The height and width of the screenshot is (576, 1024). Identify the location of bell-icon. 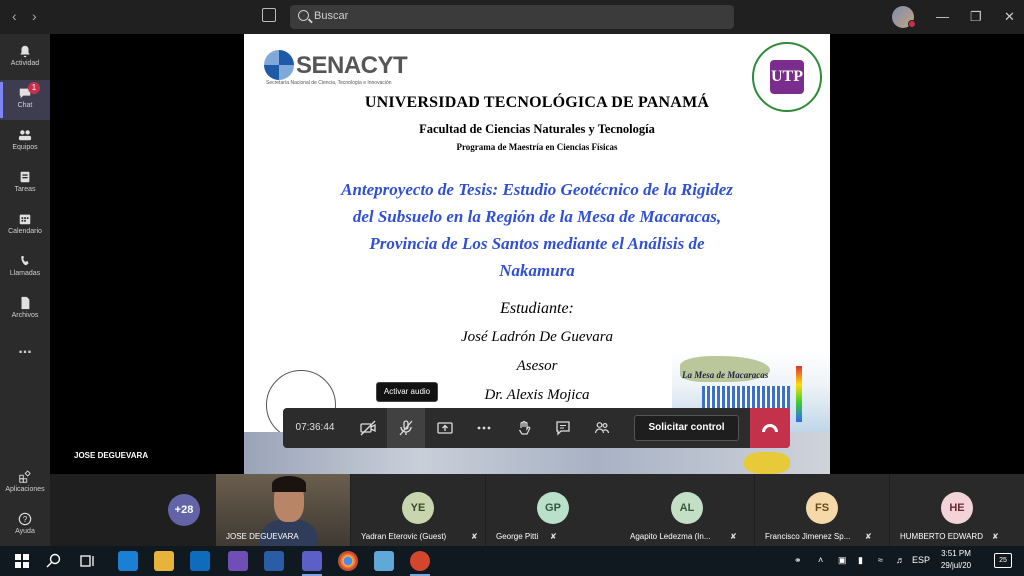
(25, 51).